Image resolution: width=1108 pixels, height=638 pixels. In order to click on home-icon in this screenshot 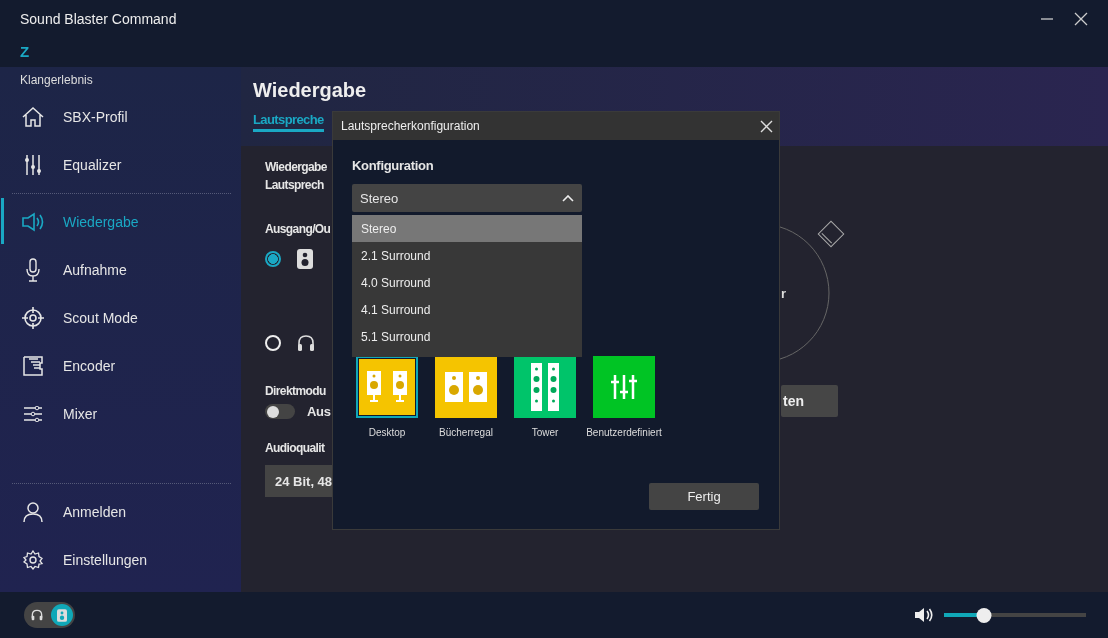, I will do `click(33, 117)`.